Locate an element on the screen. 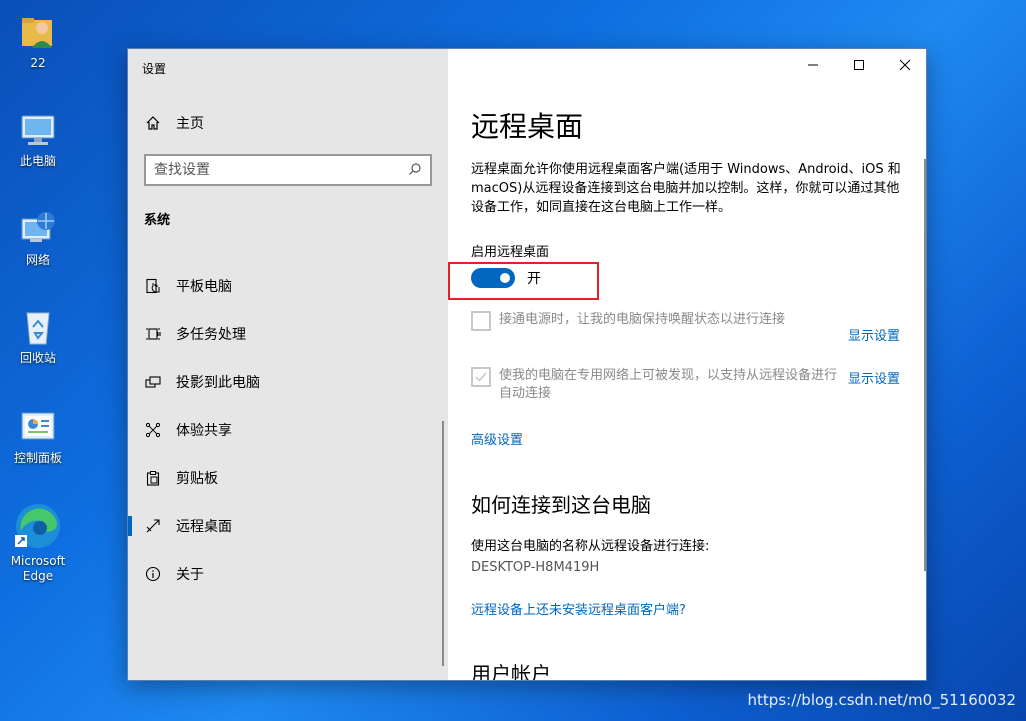 This screenshot has height=721, width=1026. desktop-icon-label: 控制面板 is located at coordinates (37, 458).